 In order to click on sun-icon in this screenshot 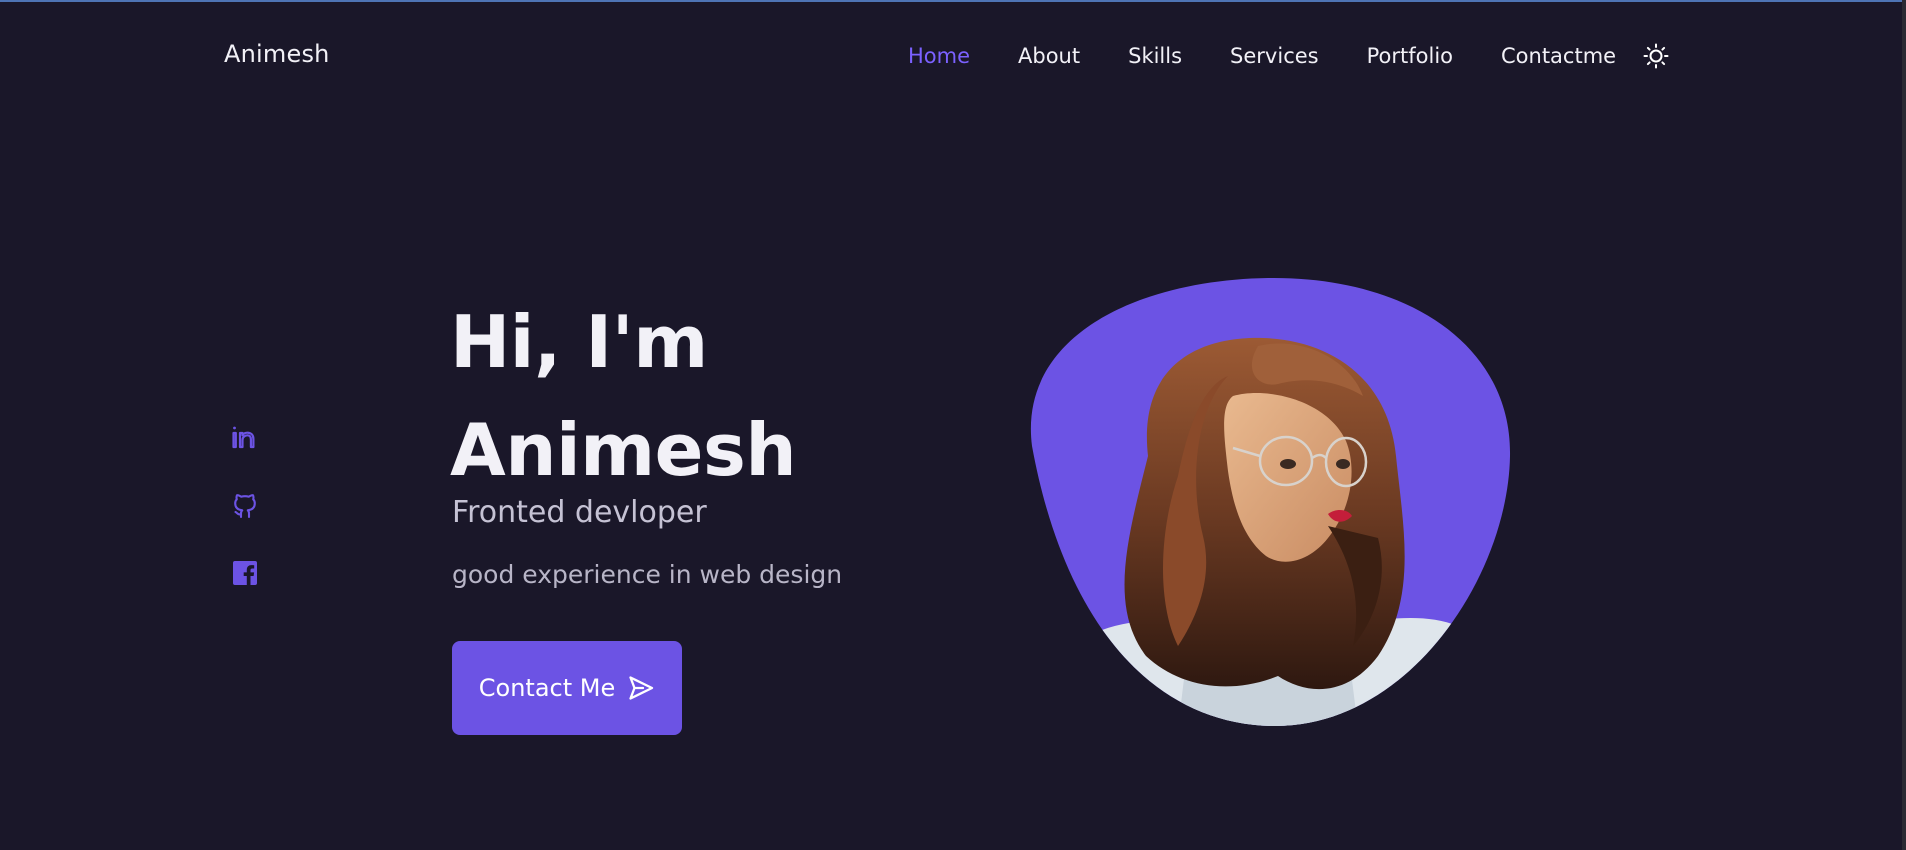, I will do `click(1656, 56)`.